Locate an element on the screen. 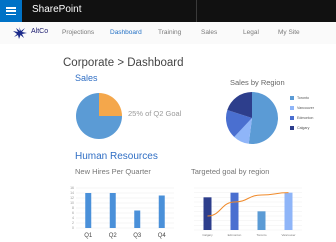 The height and width of the screenshot is (242, 336). legend-label: Edmonton is located at coordinates (305, 117).